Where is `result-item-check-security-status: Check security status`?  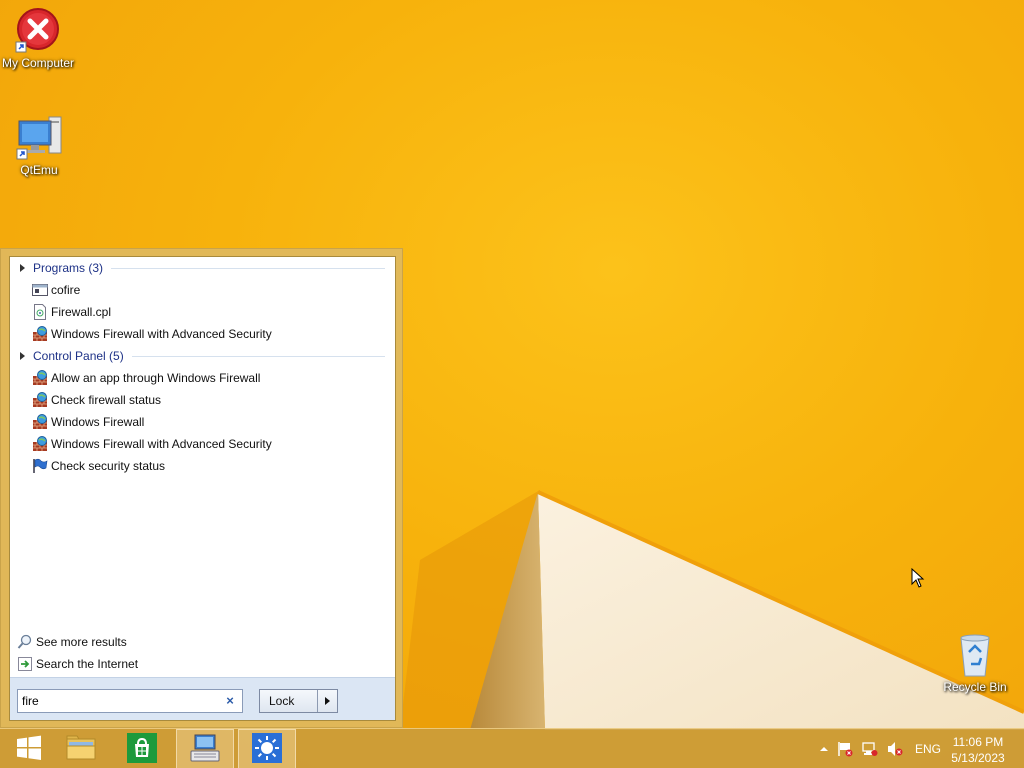 result-item-check-security-status: Check security status is located at coordinates (202, 466).